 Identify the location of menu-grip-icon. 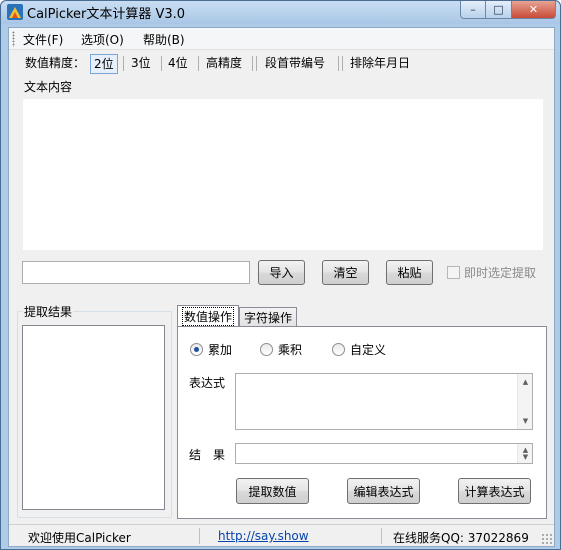
(13, 39).